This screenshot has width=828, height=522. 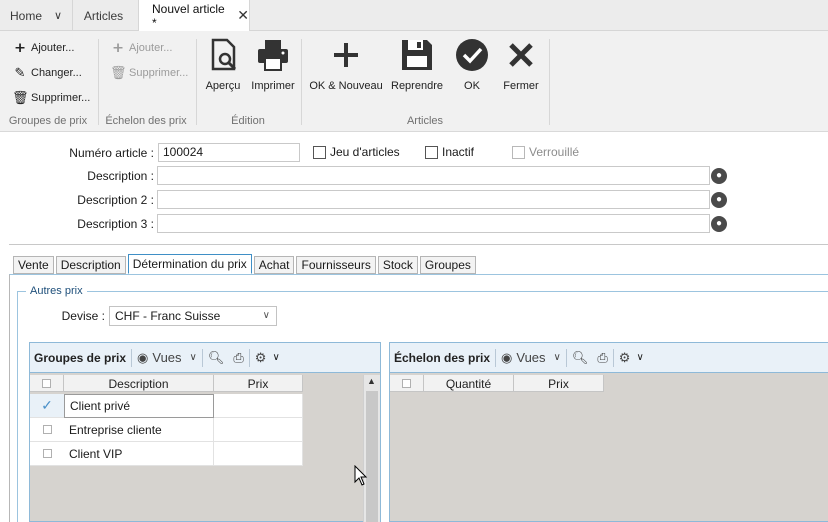 I want to click on grid-header: Quantité Prix, so click(x=497, y=383).